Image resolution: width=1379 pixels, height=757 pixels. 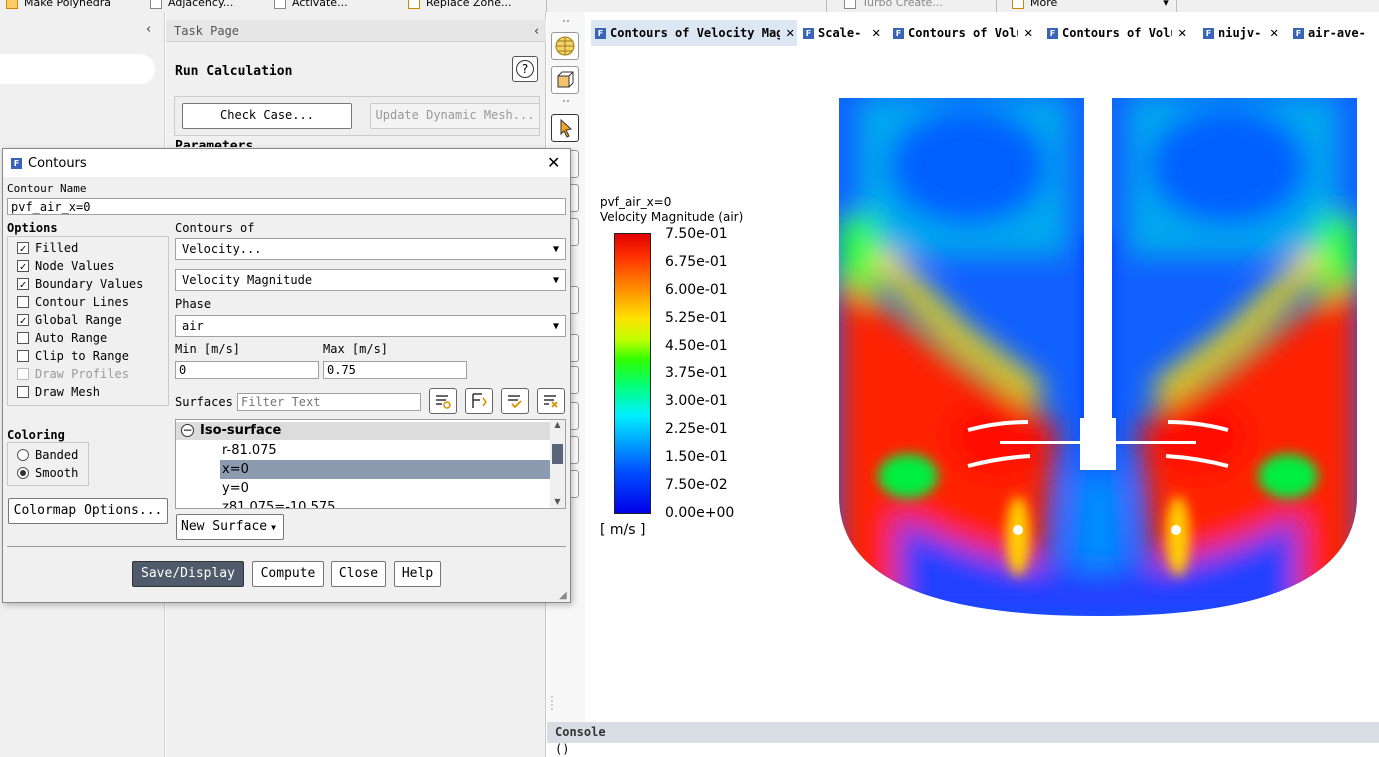 What do you see at coordinates (563, 595) in the screenshot?
I see `resize-grip-icon: ◢` at bounding box center [563, 595].